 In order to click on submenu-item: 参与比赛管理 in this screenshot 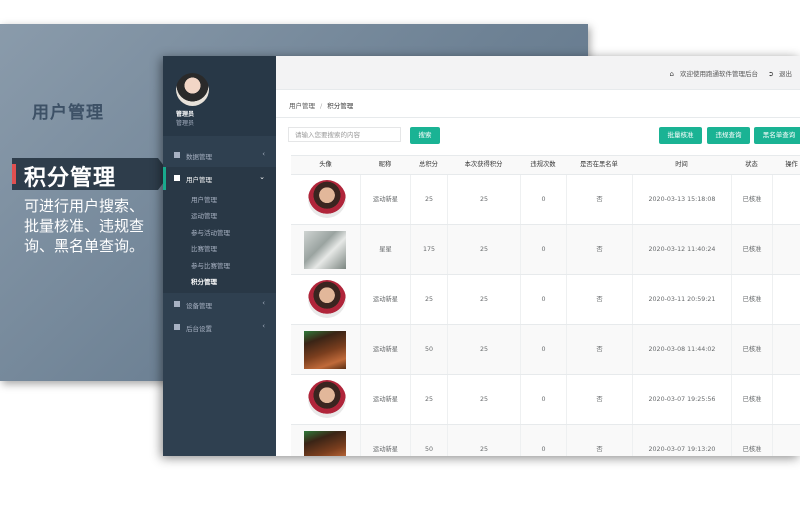, I will do `click(219, 266)`.